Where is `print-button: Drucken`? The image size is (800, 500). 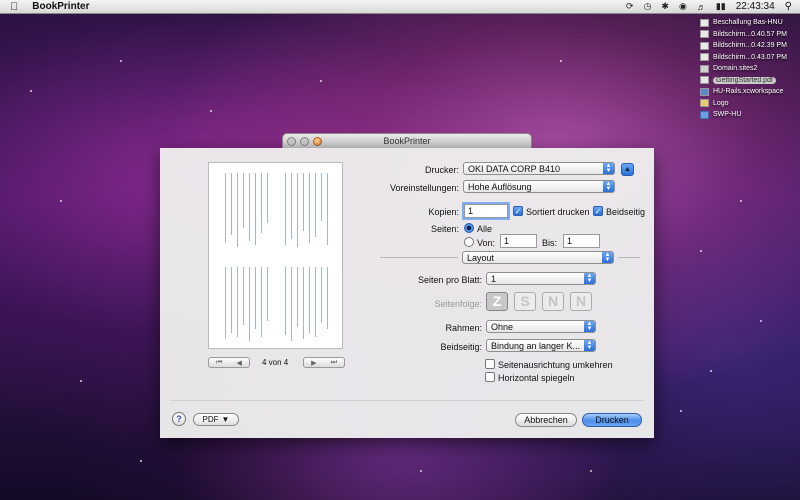
print-button: Drucken is located at coordinates (612, 420).